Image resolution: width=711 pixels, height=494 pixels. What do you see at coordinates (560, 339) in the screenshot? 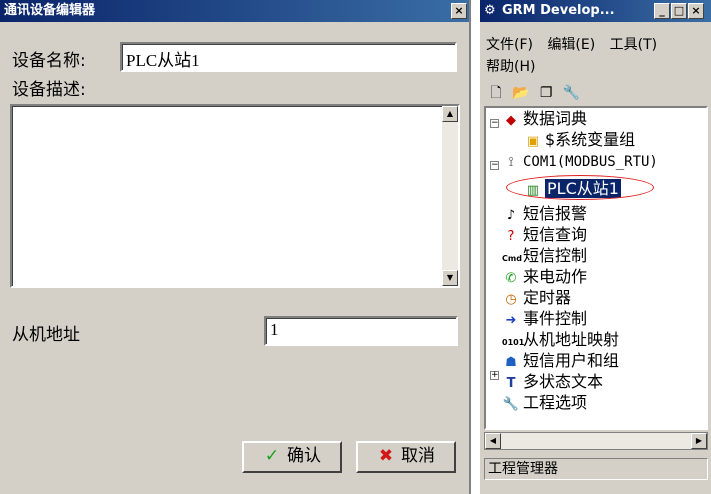
I see `tree-node-slave-map: 0101从机地址映射` at bounding box center [560, 339].